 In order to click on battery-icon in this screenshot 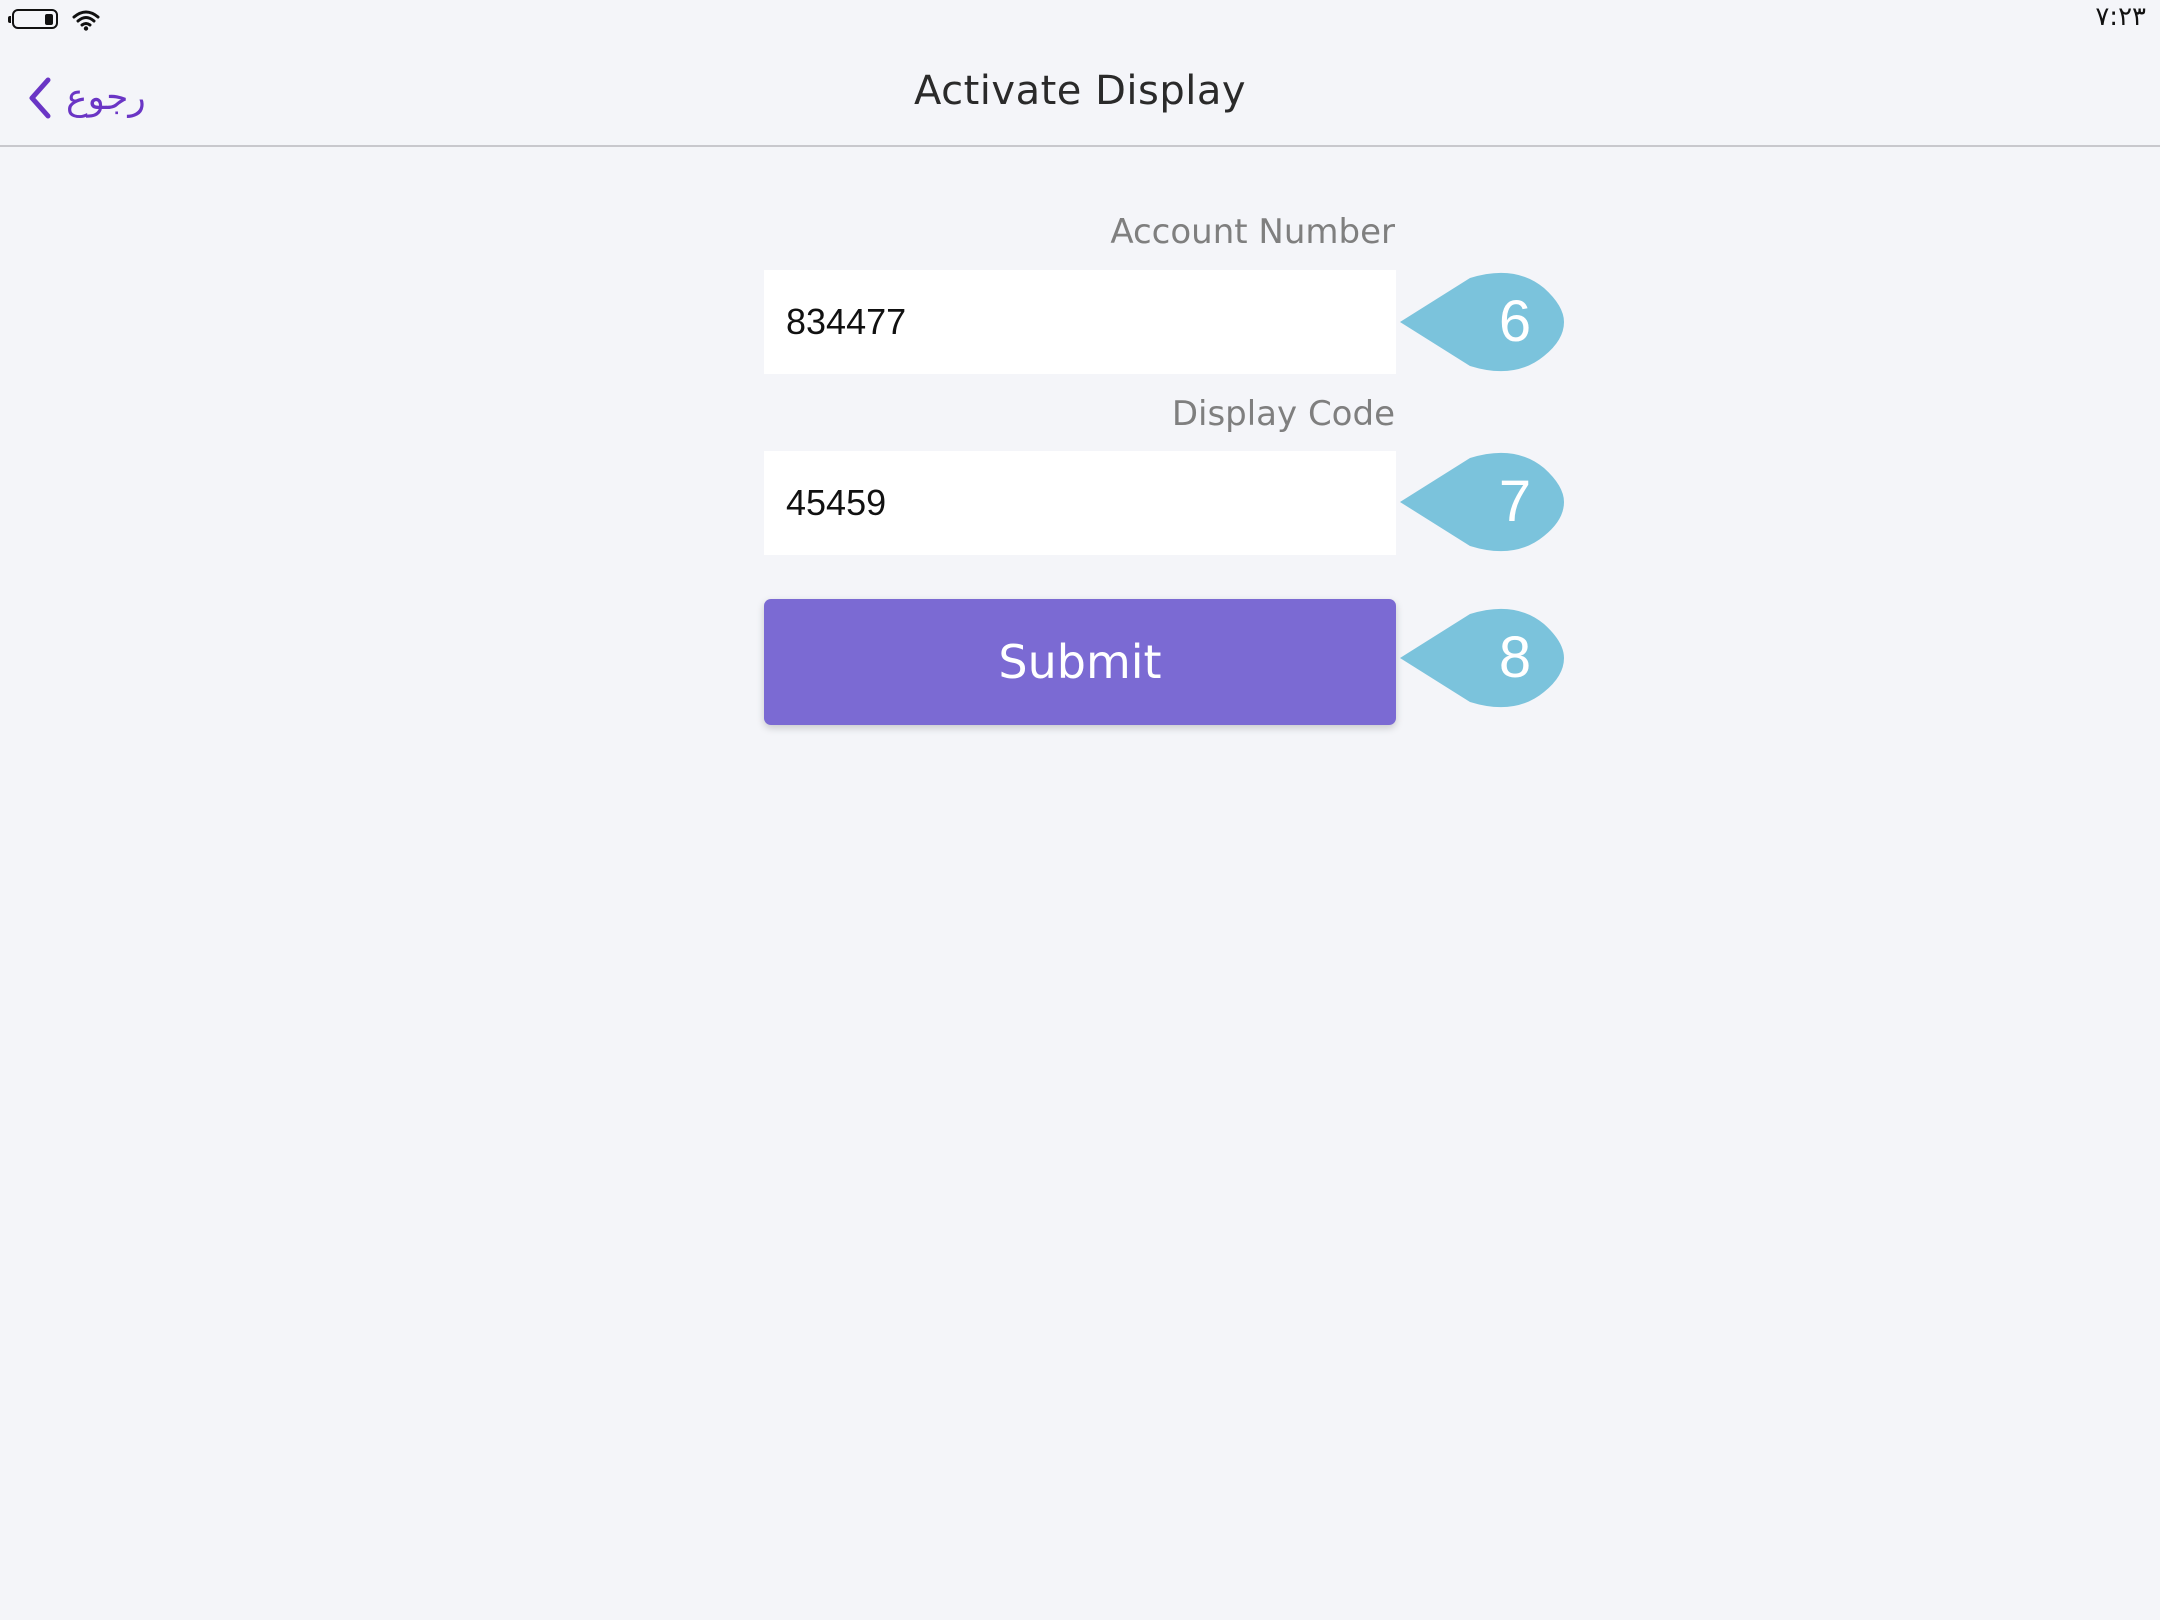, I will do `click(33, 19)`.